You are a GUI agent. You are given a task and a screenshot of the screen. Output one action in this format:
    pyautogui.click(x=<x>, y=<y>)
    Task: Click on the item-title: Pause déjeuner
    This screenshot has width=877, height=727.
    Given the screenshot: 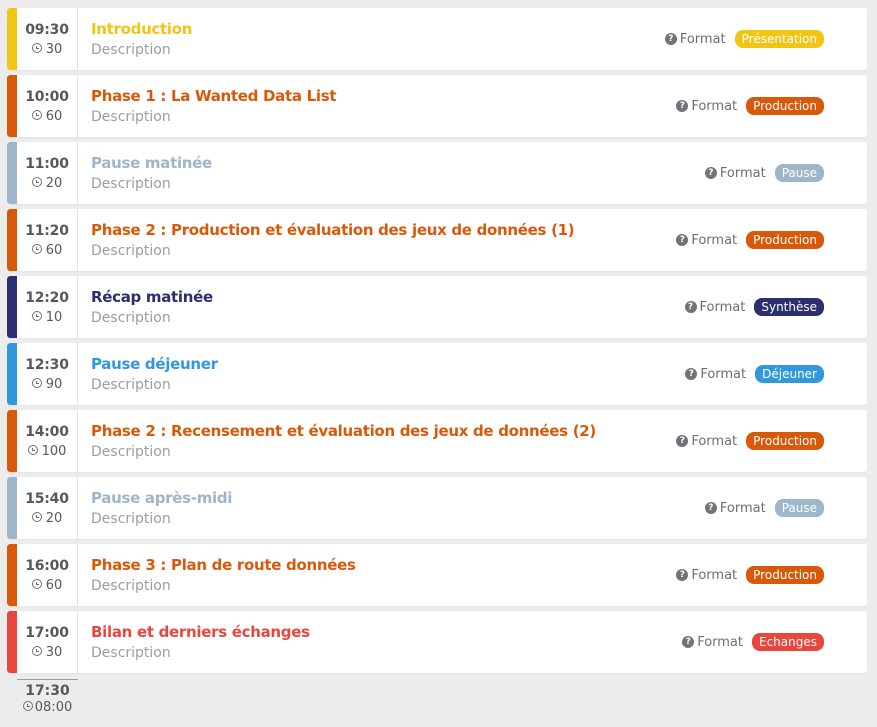 What is the action you would take?
    pyautogui.click(x=329, y=364)
    